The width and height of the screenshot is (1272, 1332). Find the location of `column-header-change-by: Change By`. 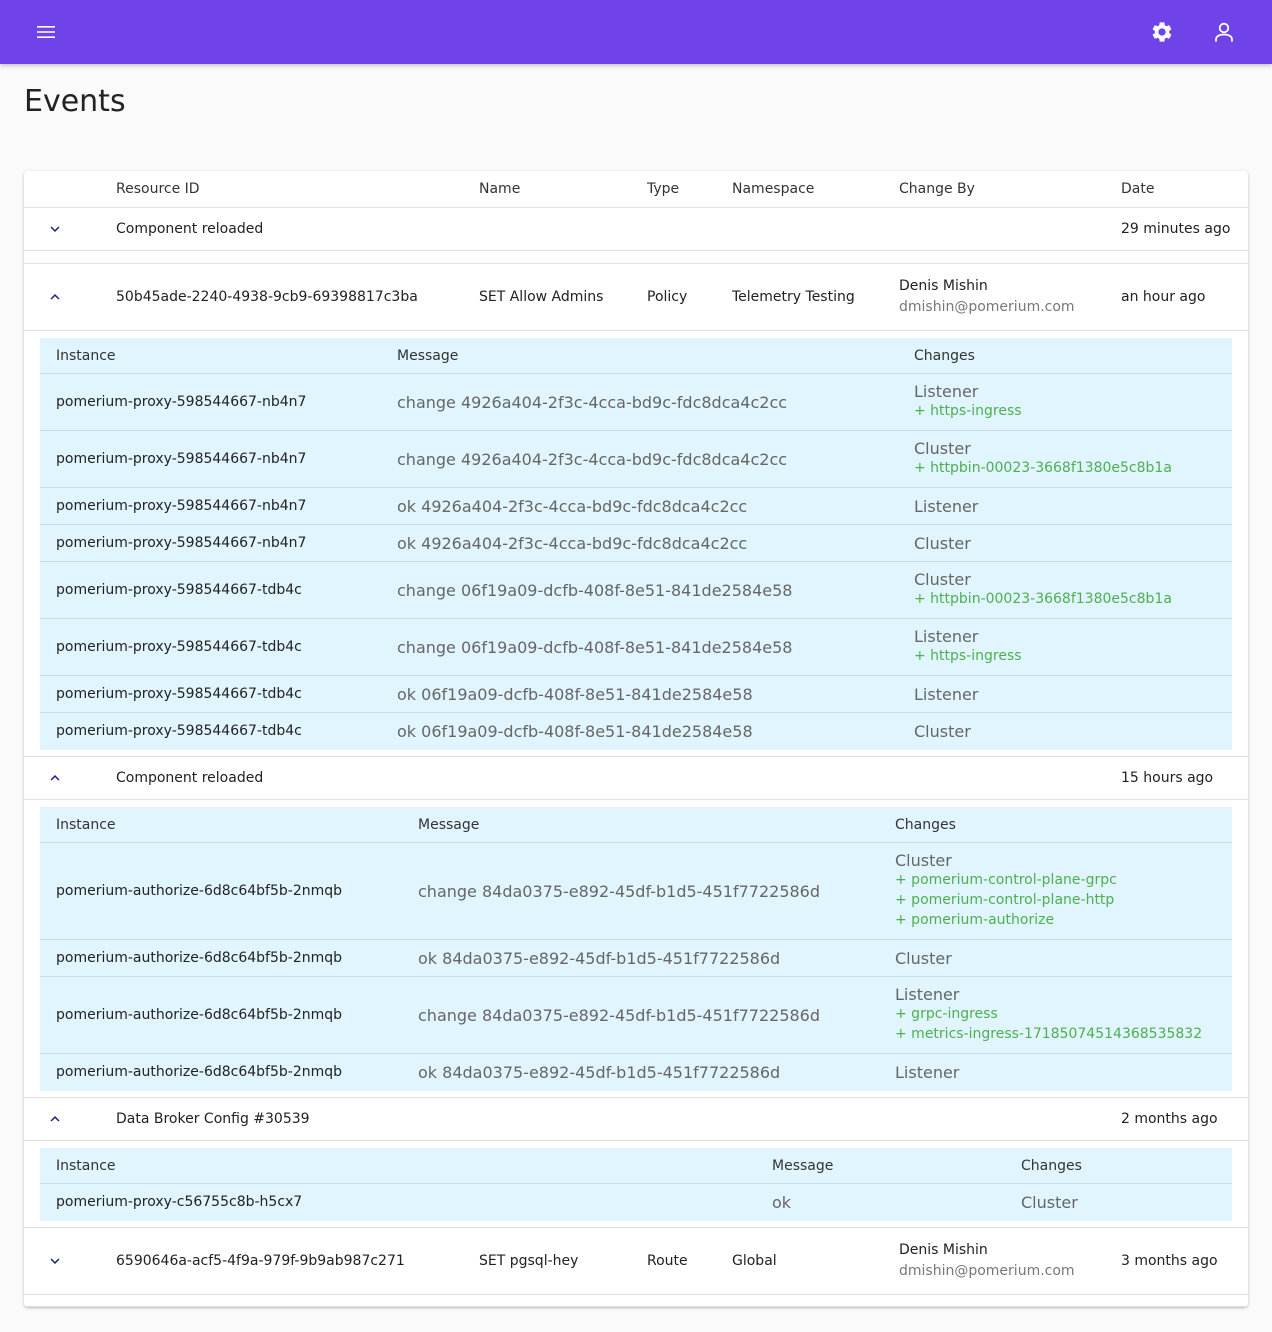

column-header-change-by: Change By is located at coordinates (937, 189).